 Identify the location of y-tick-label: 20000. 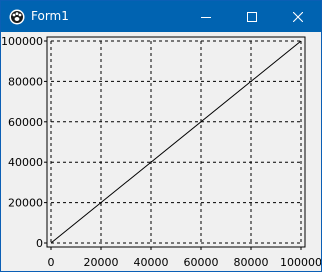
(25, 203).